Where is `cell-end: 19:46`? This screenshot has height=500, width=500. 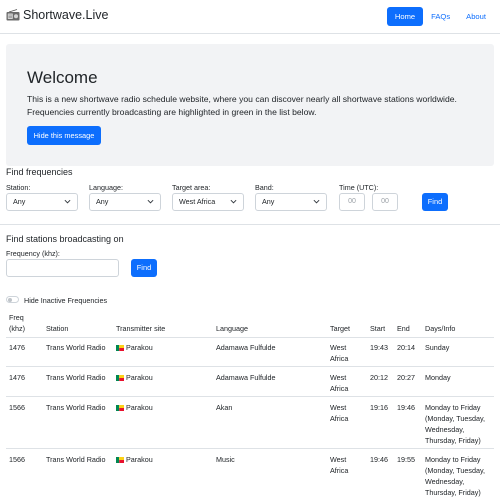
cell-end: 19:46 is located at coordinates (406, 407).